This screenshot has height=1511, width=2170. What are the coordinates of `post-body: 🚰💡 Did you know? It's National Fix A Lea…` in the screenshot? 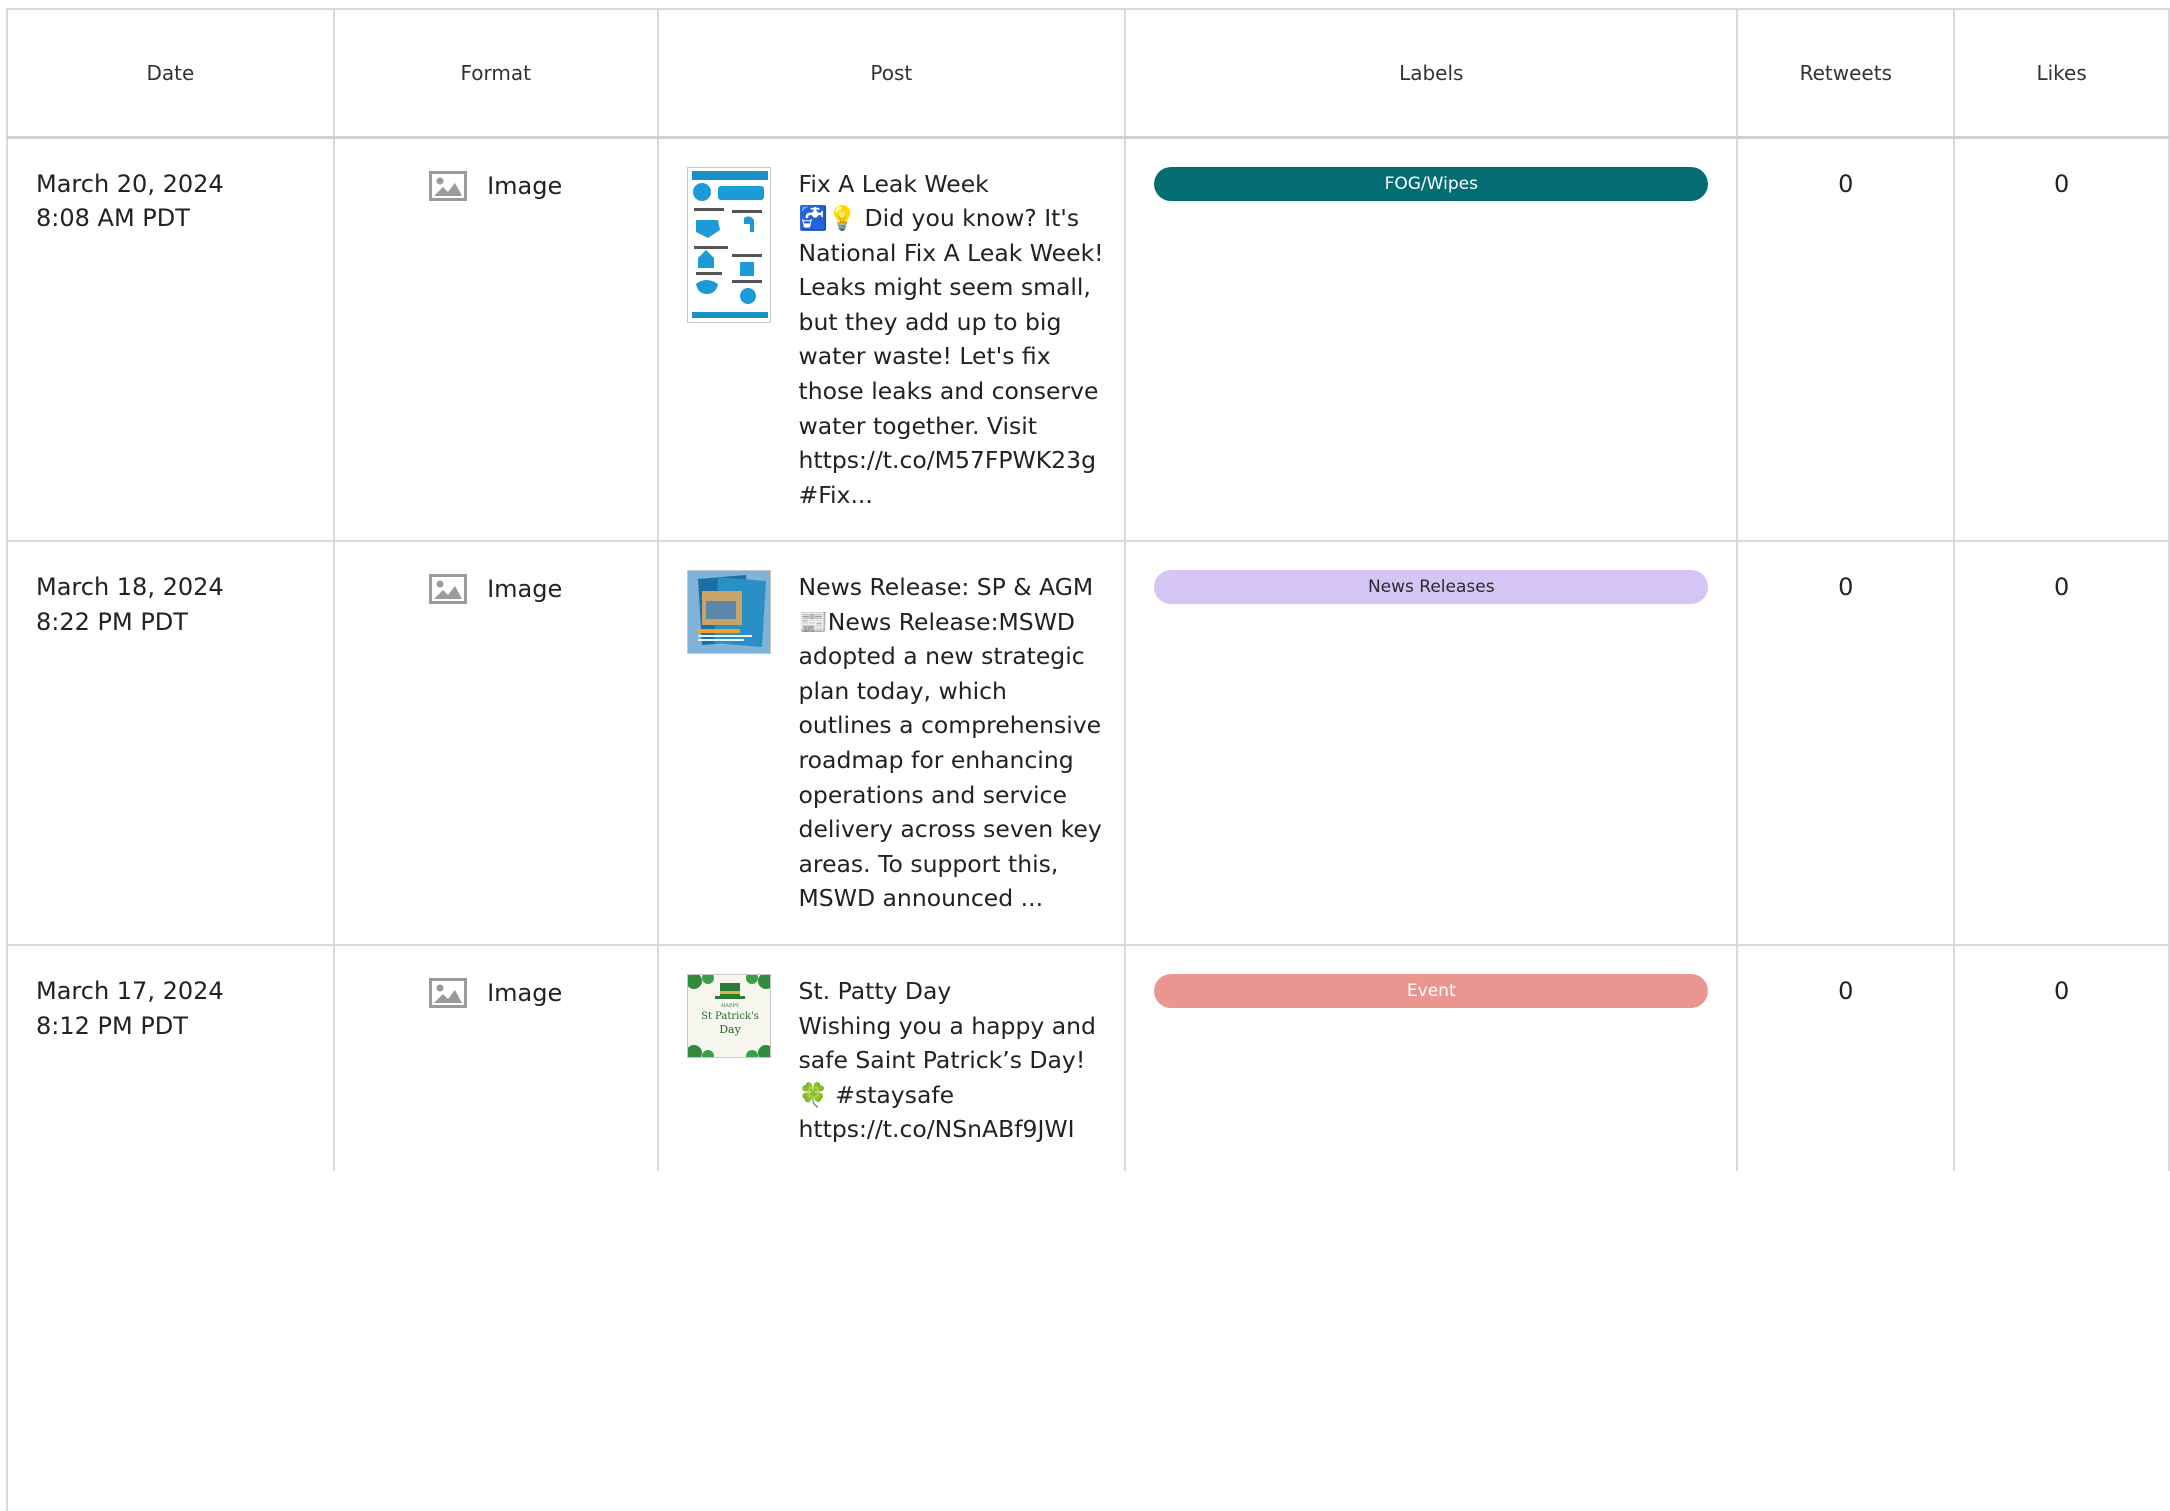 It's located at (951, 356).